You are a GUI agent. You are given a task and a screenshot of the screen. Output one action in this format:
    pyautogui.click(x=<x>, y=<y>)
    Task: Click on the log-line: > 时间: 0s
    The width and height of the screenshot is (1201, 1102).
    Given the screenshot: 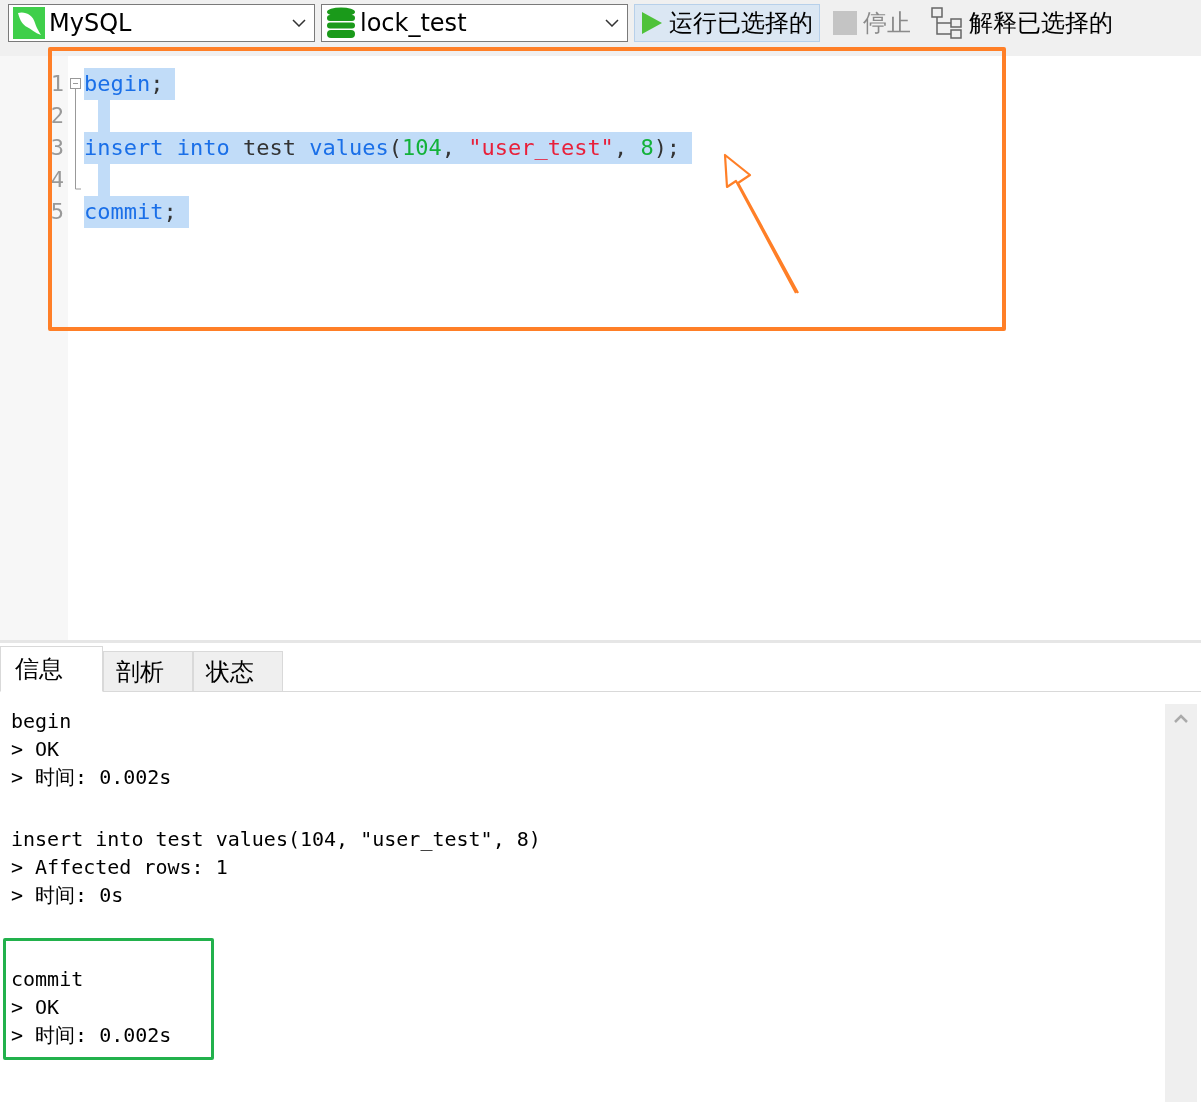 What is the action you would take?
    pyautogui.click(x=68, y=895)
    